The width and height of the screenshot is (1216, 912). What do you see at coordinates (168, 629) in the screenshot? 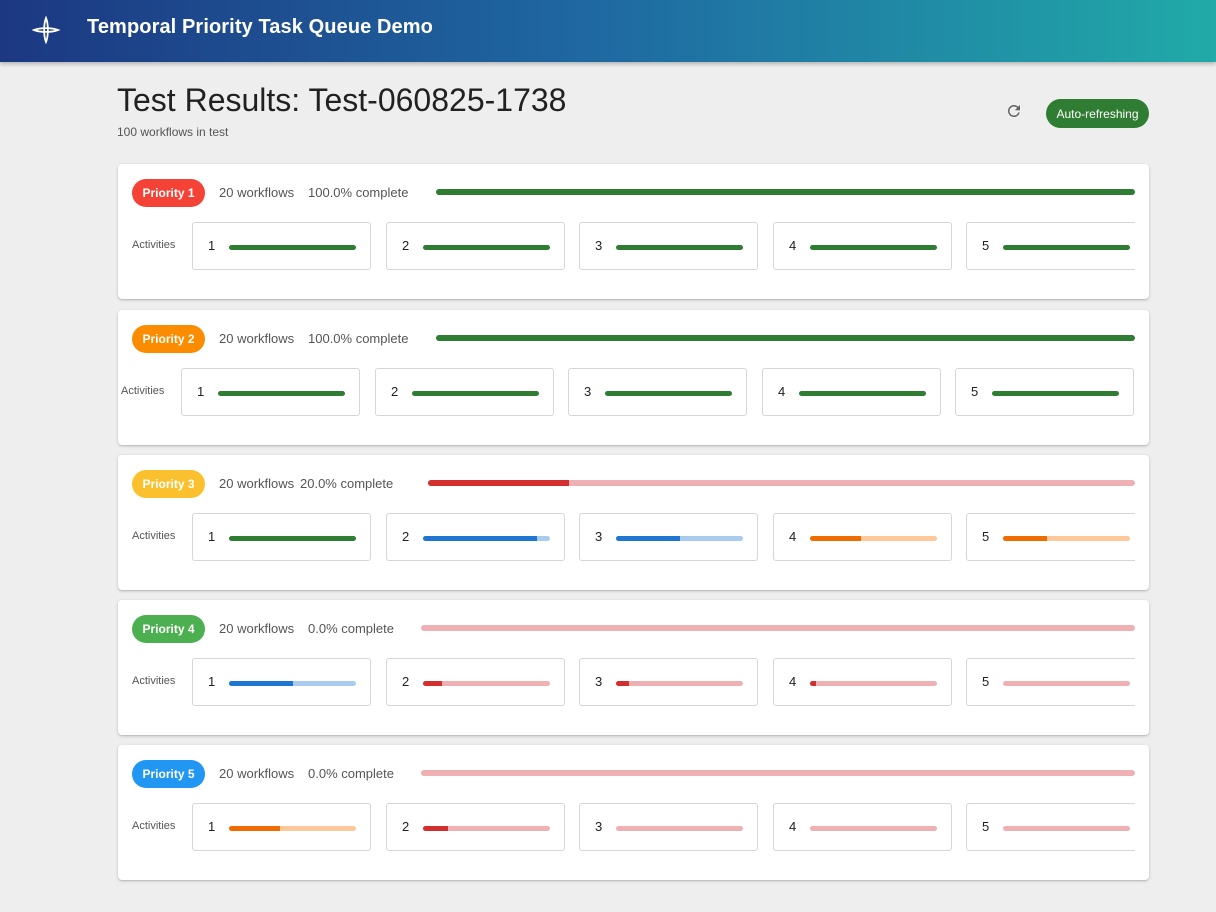
I see `priority-chip: Priority 4` at bounding box center [168, 629].